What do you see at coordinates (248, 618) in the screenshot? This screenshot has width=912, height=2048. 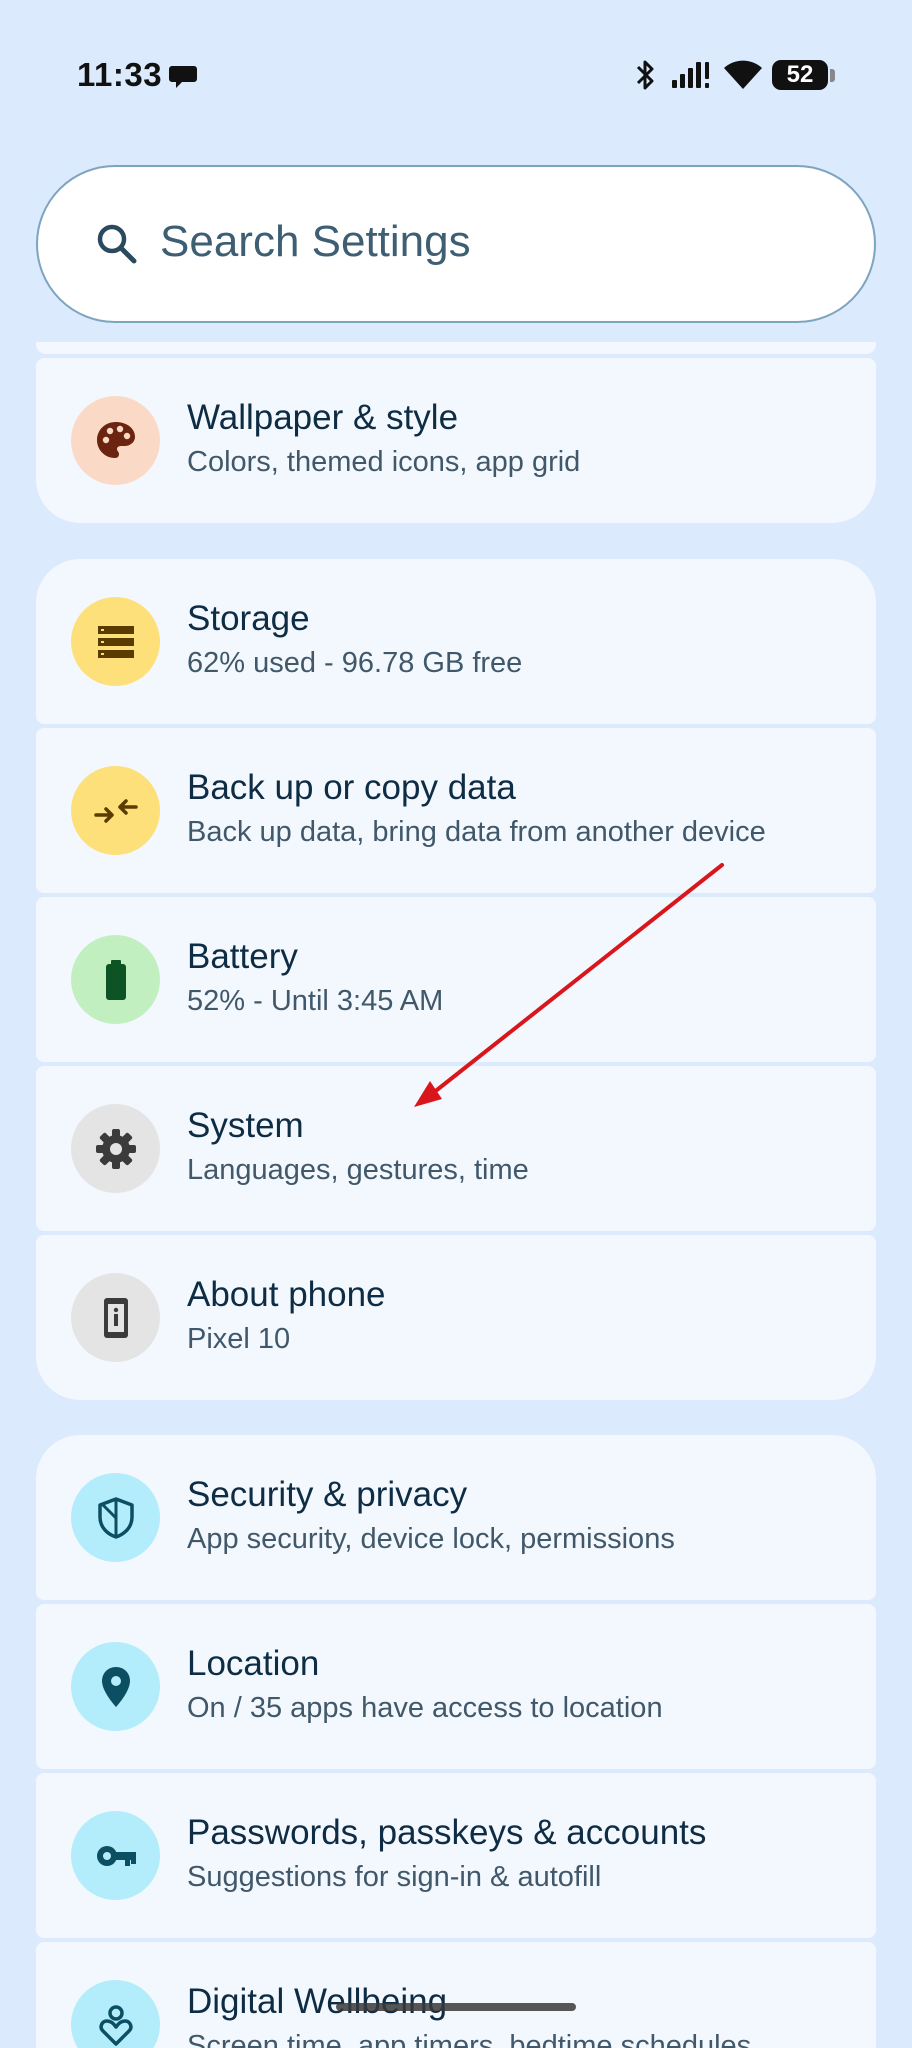 I see `item-title: Storage` at bounding box center [248, 618].